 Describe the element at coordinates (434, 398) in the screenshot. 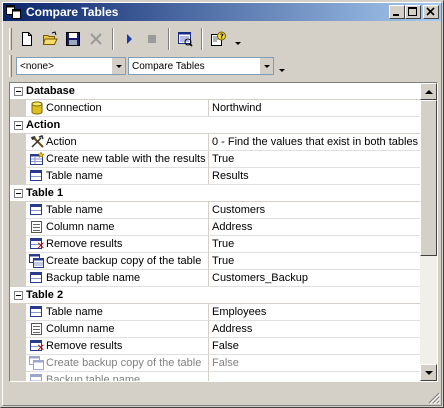

I see `resize-grip` at that location.